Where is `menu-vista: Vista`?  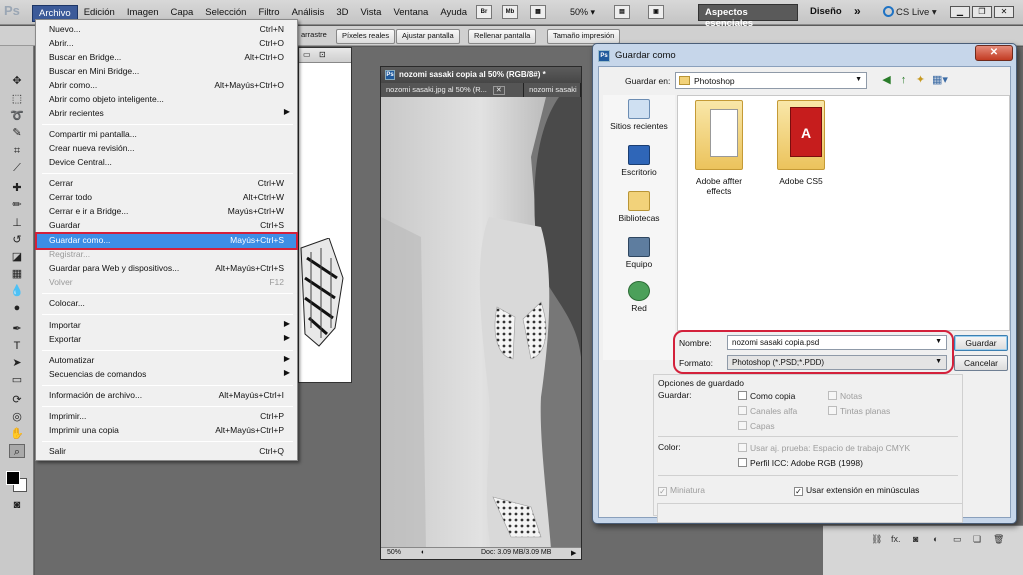
menu-vista: Vista is located at coordinates (371, 13).